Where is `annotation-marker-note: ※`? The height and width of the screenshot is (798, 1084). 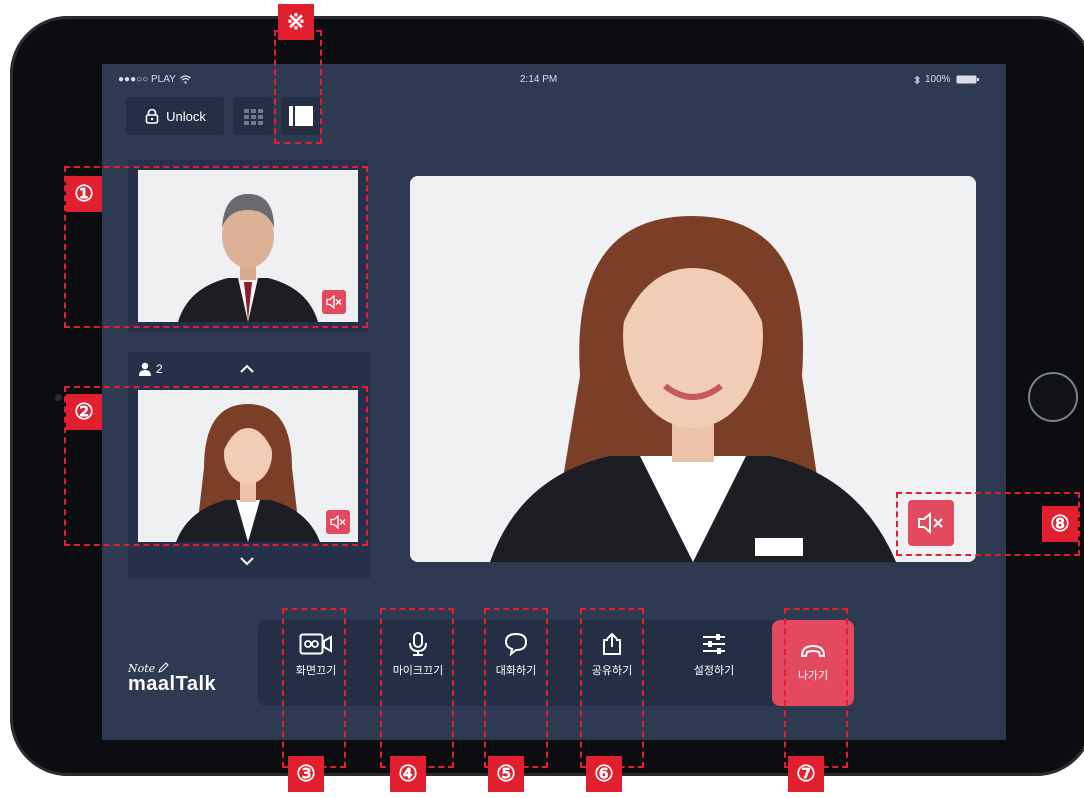
annotation-marker-note: ※ is located at coordinates (296, 22).